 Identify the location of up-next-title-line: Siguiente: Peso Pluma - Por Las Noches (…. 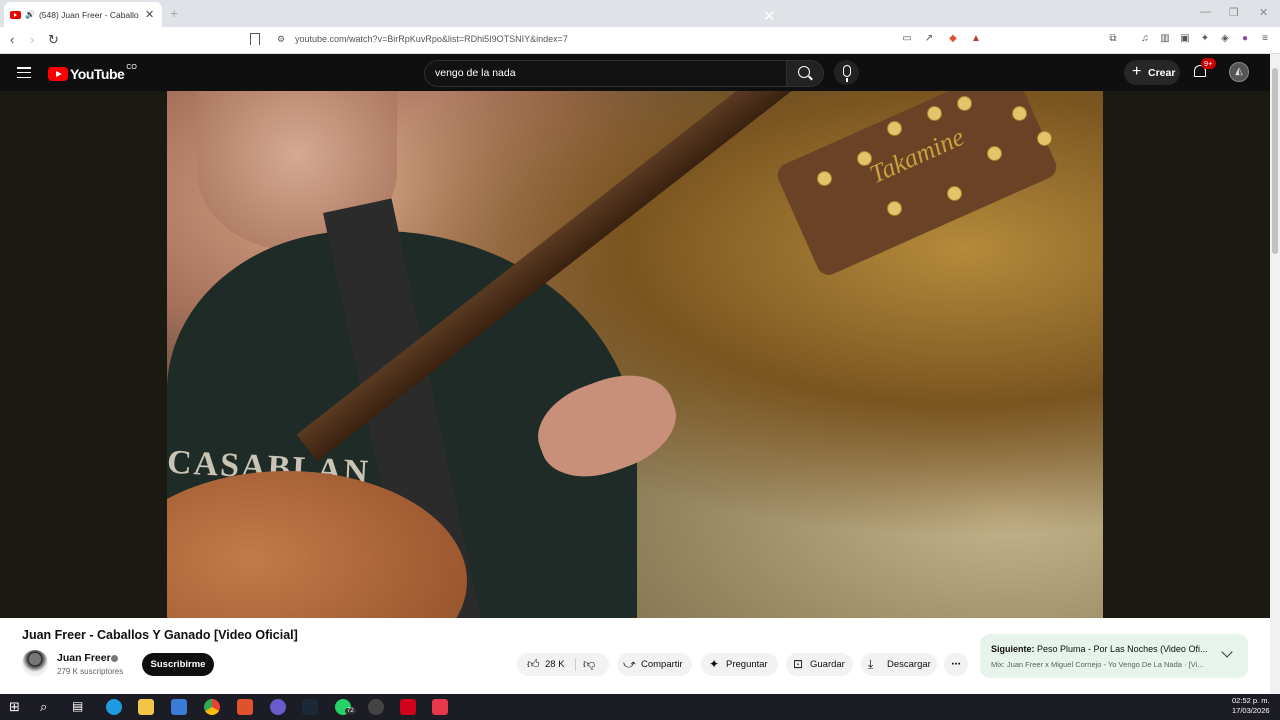
(1099, 649).